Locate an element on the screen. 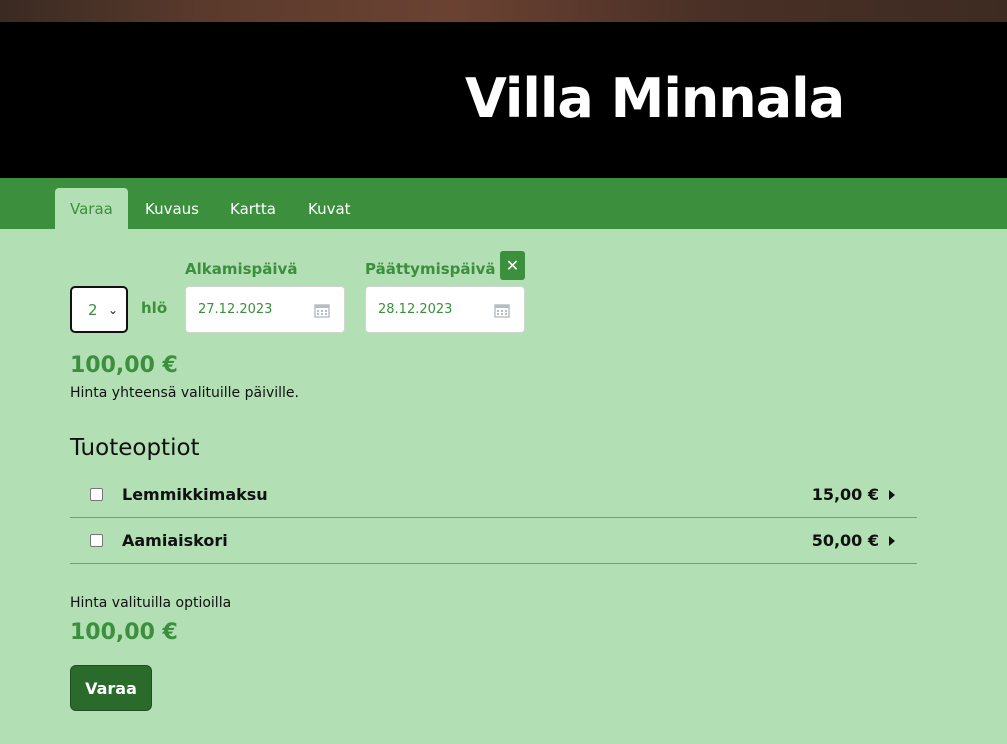 The height and width of the screenshot is (744, 1007). end-date-label: Päättymispäivä is located at coordinates (430, 269).